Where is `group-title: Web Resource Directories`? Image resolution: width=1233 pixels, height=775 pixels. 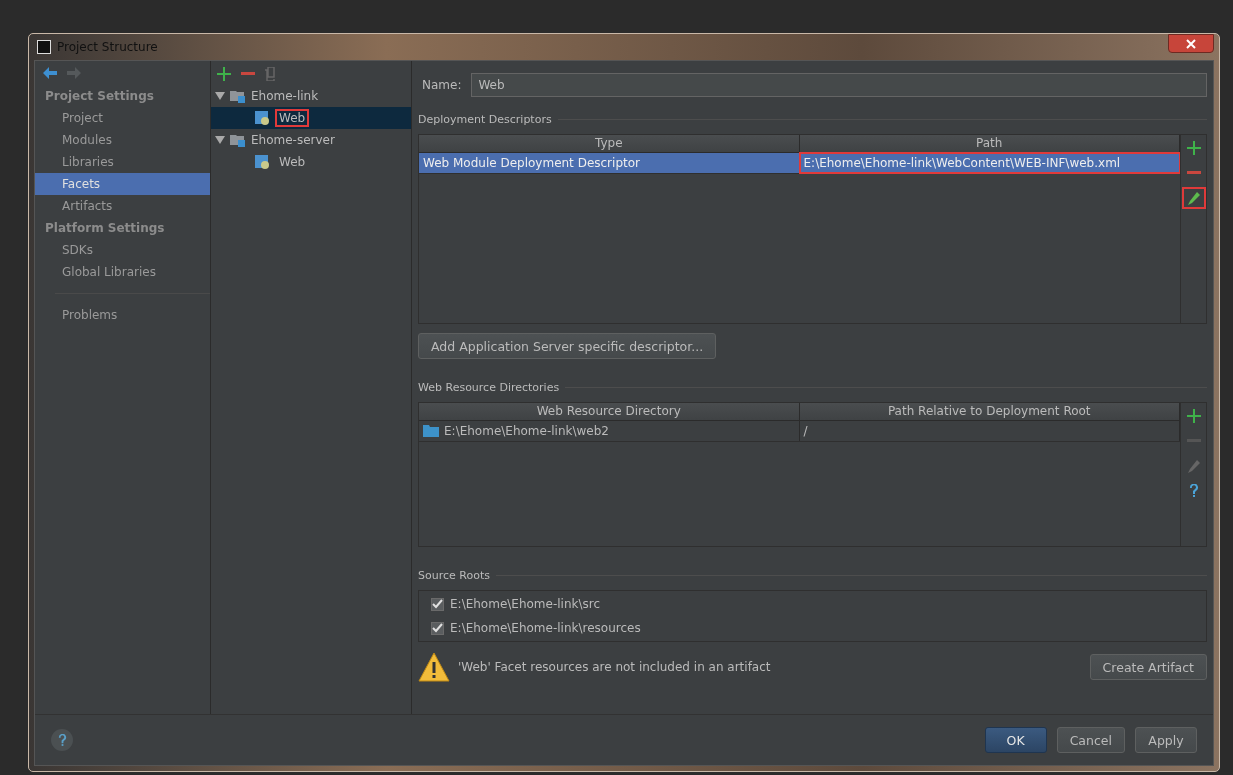 group-title: Web Resource Directories is located at coordinates (489, 387).